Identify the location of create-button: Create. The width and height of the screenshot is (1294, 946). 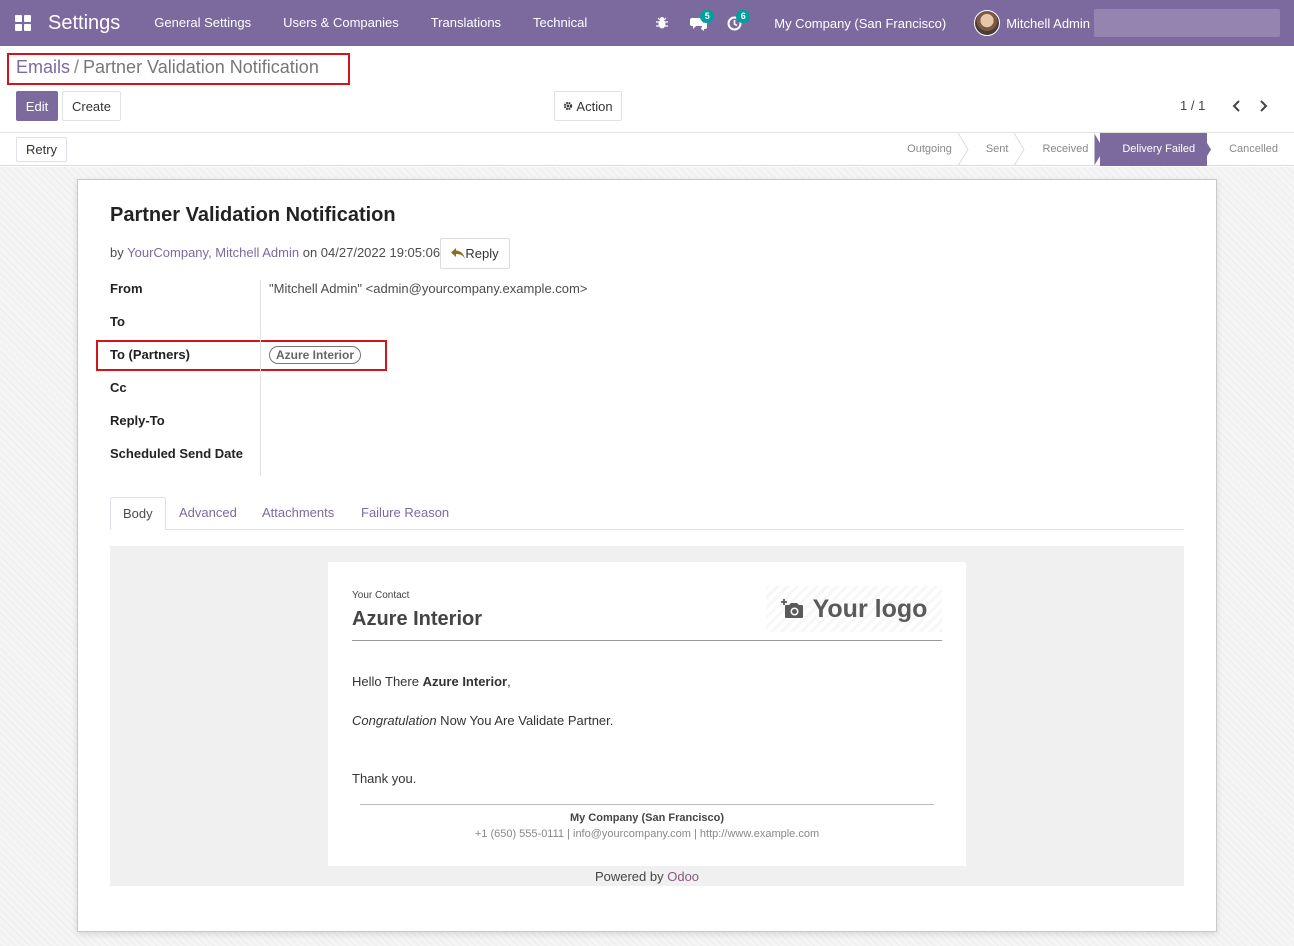
(91, 106).